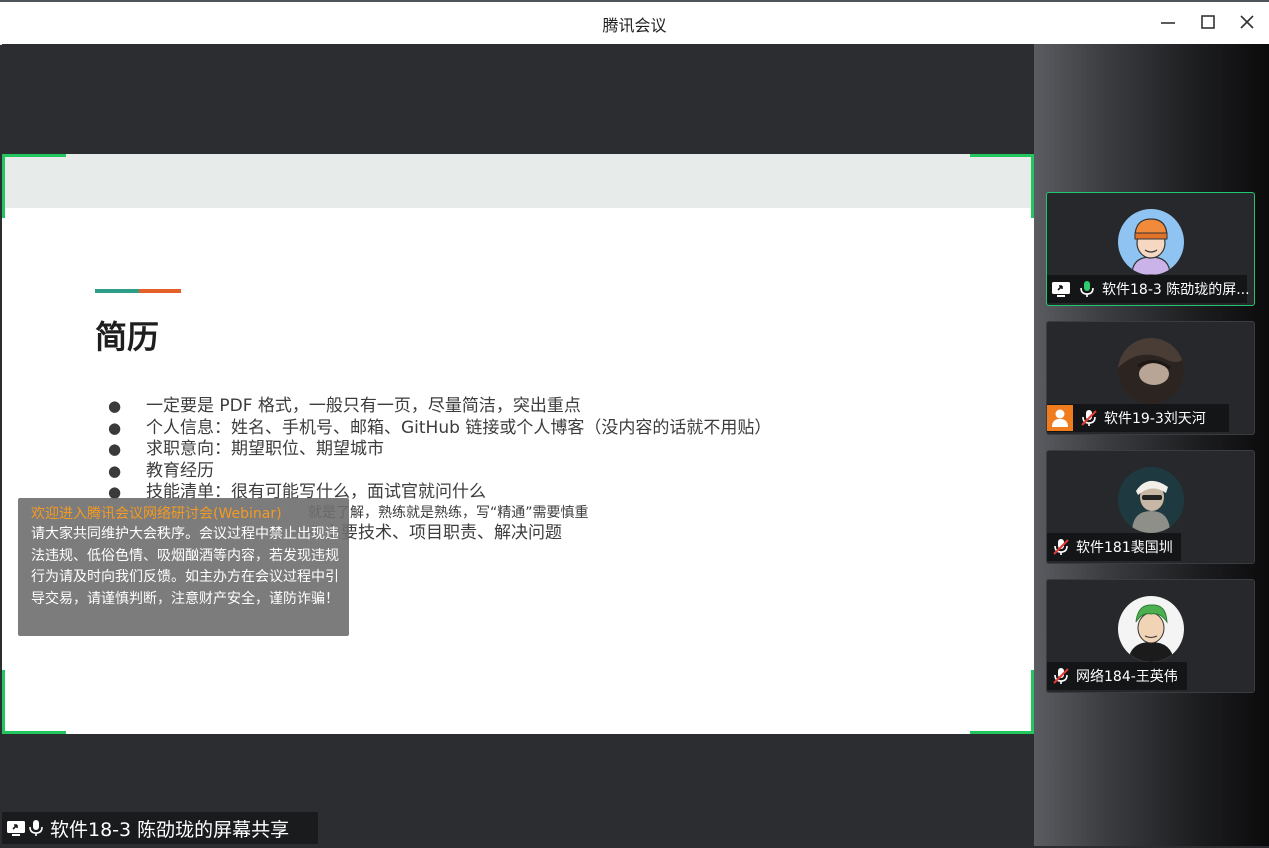 The image size is (1269, 848). Describe the element at coordinates (246, 449) in the screenshot. I see `slide-bullet: ● 求职意向：期望职位、期望城市` at that location.